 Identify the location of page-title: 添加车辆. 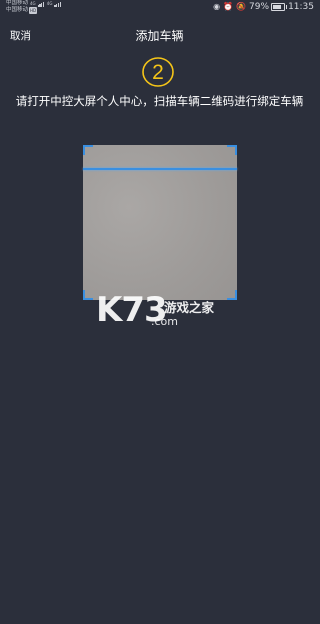
(159, 36).